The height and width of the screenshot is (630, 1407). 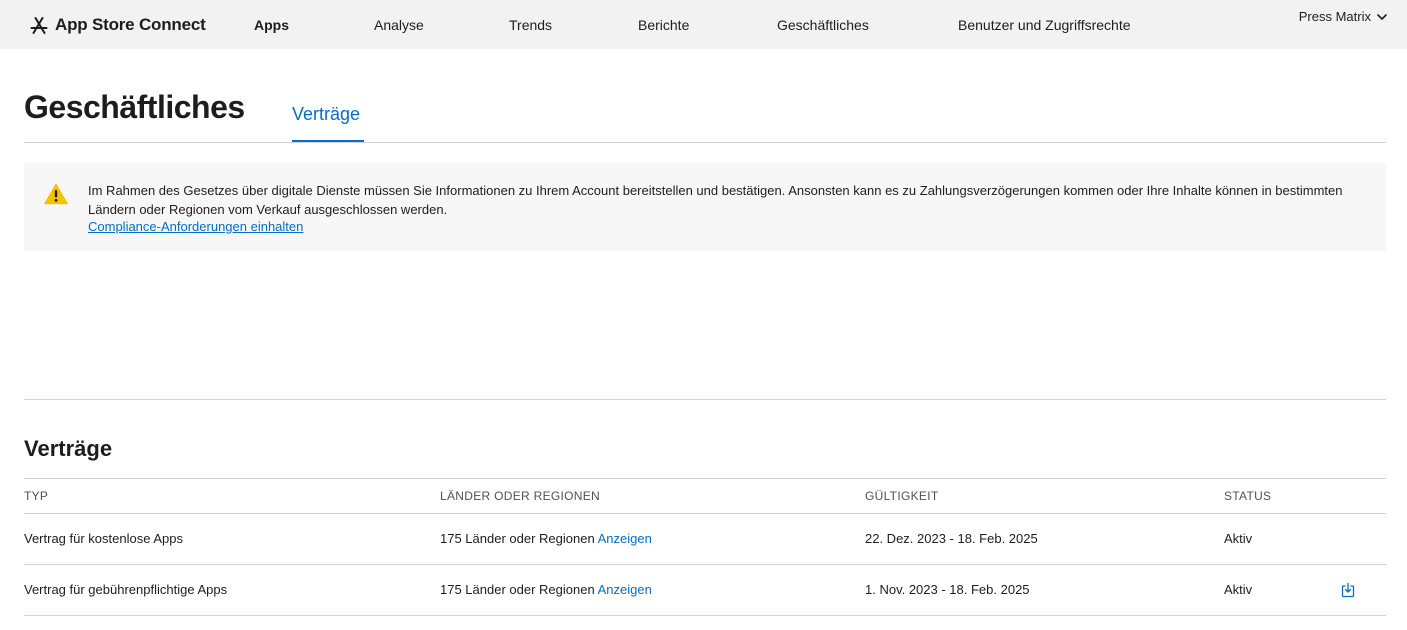 What do you see at coordinates (705, 513) in the screenshot?
I see `table-header-divider` at bounding box center [705, 513].